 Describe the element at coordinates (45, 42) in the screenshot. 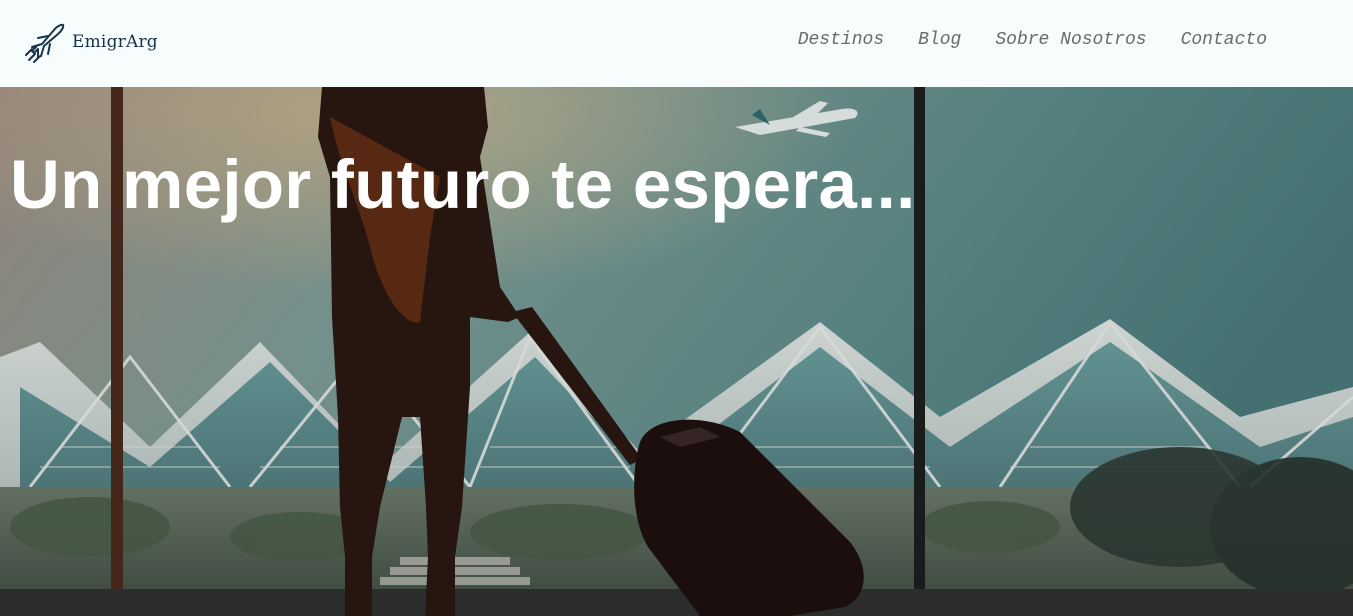

I see `airplane-icon` at that location.